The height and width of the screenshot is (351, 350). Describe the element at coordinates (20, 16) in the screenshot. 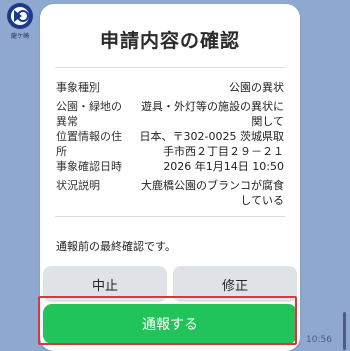

I see `city-logo-icon` at that location.